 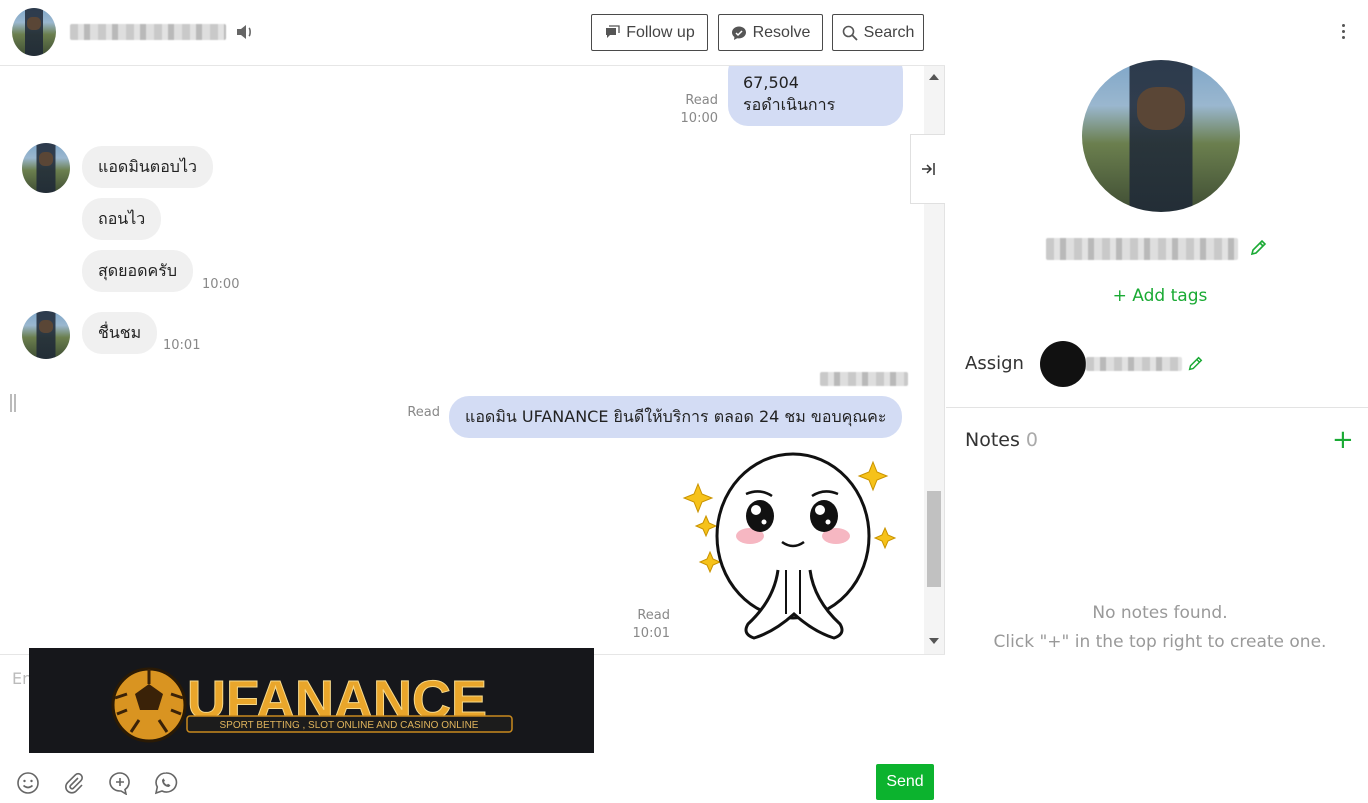 I want to click on resize-handle, so click(x=13, y=403).